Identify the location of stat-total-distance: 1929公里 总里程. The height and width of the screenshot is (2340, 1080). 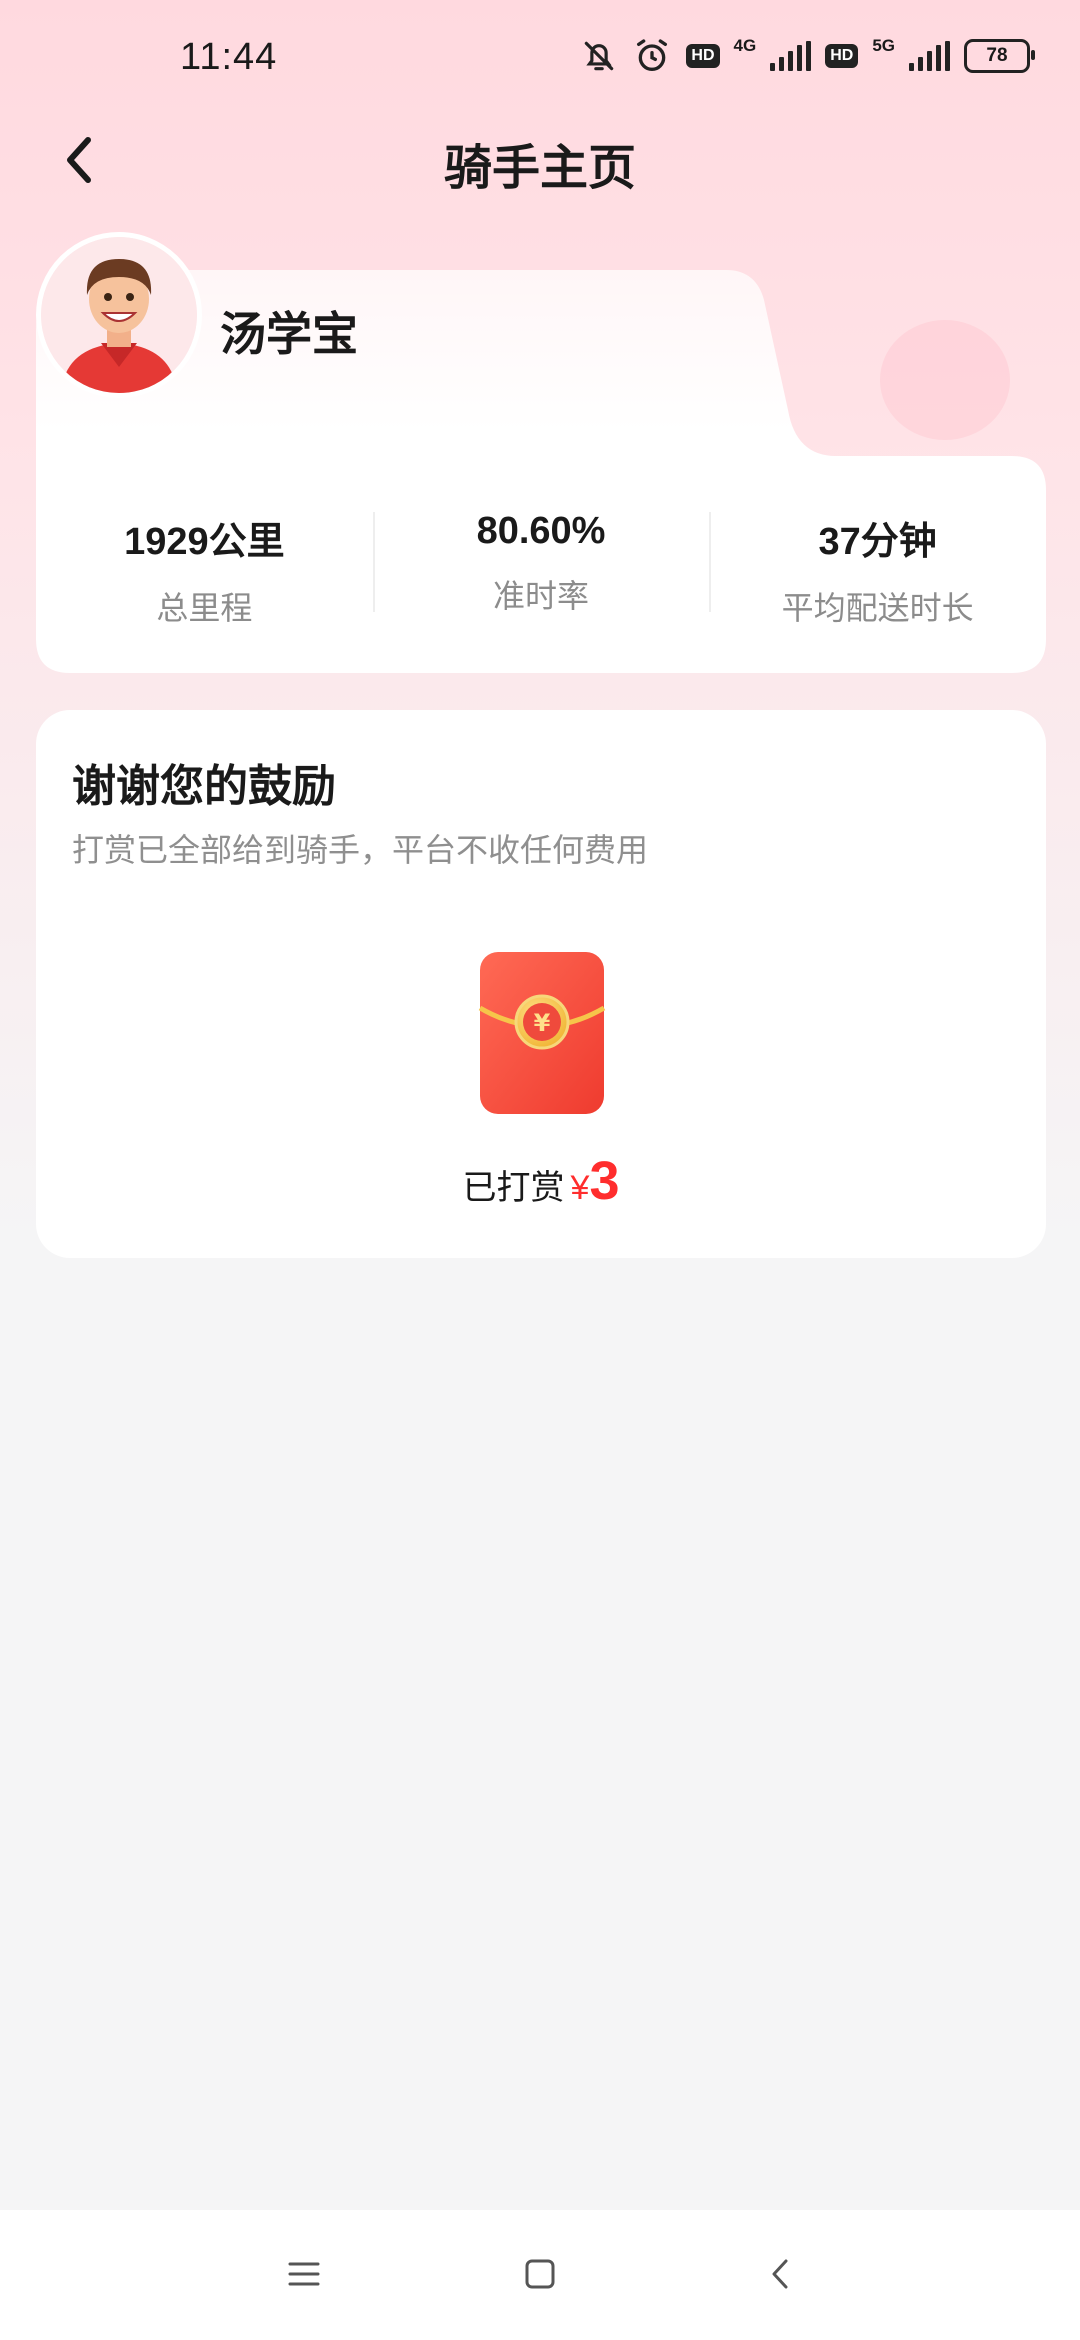
(204, 570).